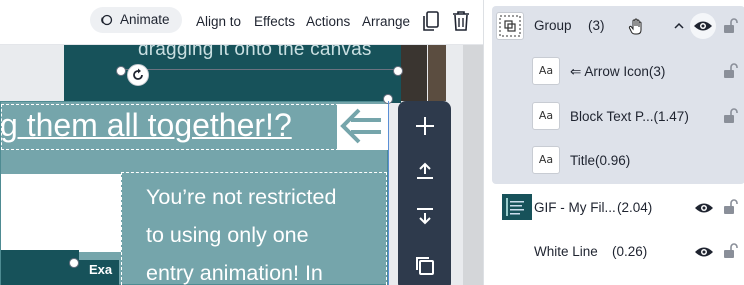 Image resolution: width=744 pixels, height=285 pixels. What do you see at coordinates (629, 116) in the screenshot?
I see `layer-name: Block Text P...(1.47)` at bounding box center [629, 116].